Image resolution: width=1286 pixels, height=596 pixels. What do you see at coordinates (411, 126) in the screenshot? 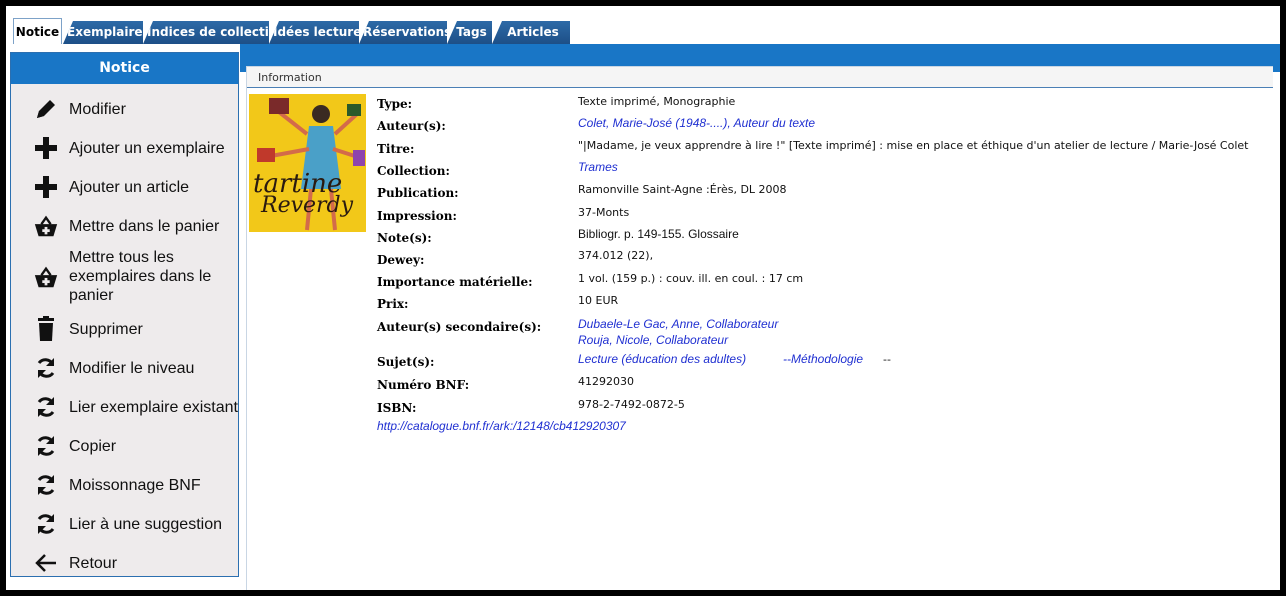
I see `field-label: Auteur(s):` at bounding box center [411, 126].